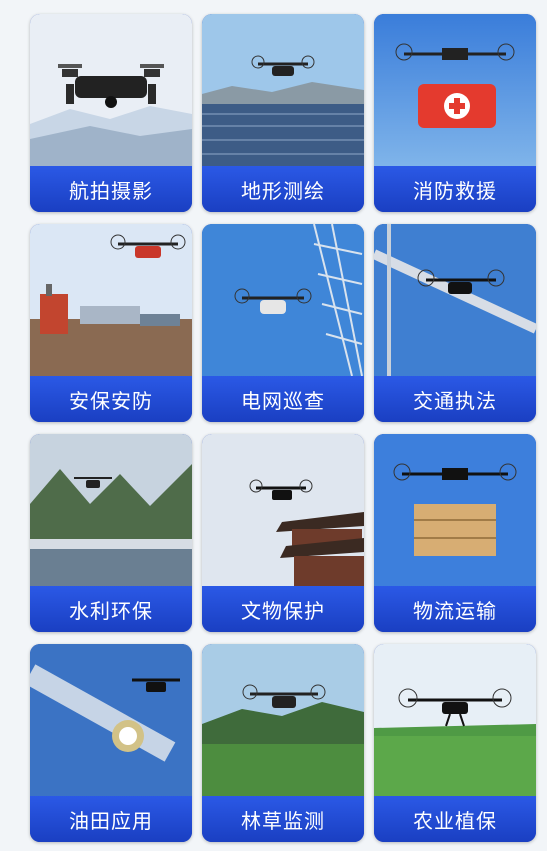 This screenshot has height=851, width=547. What do you see at coordinates (111, 300) in the screenshot?
I see `security-image` at bounding box center [111, 300].